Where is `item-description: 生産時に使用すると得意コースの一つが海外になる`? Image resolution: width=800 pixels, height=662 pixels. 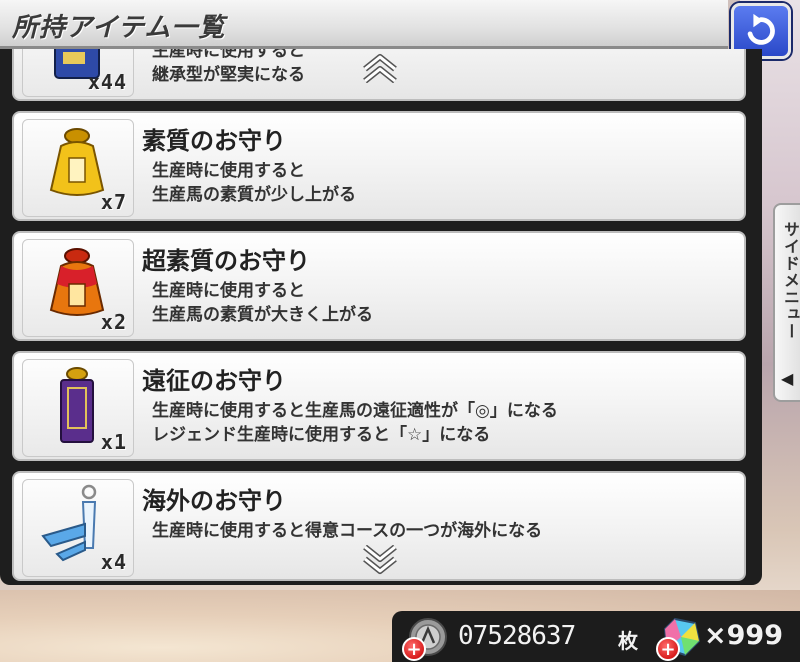
item-description: 生産時に使用すると得意コースの一つが海外になる is located at coordinates (347, 531).